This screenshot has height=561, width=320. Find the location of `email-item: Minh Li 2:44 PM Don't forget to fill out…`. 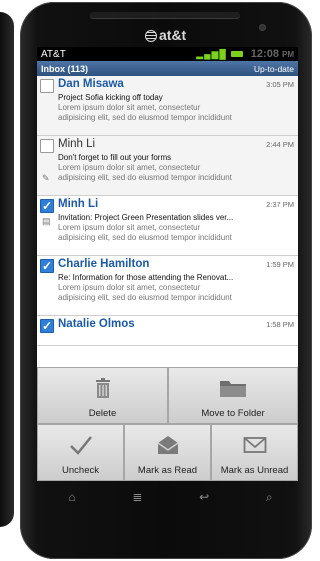

email-item: Minh Li 2:44 PM Don't forget to fill out… is located at coordinates (167, 166).